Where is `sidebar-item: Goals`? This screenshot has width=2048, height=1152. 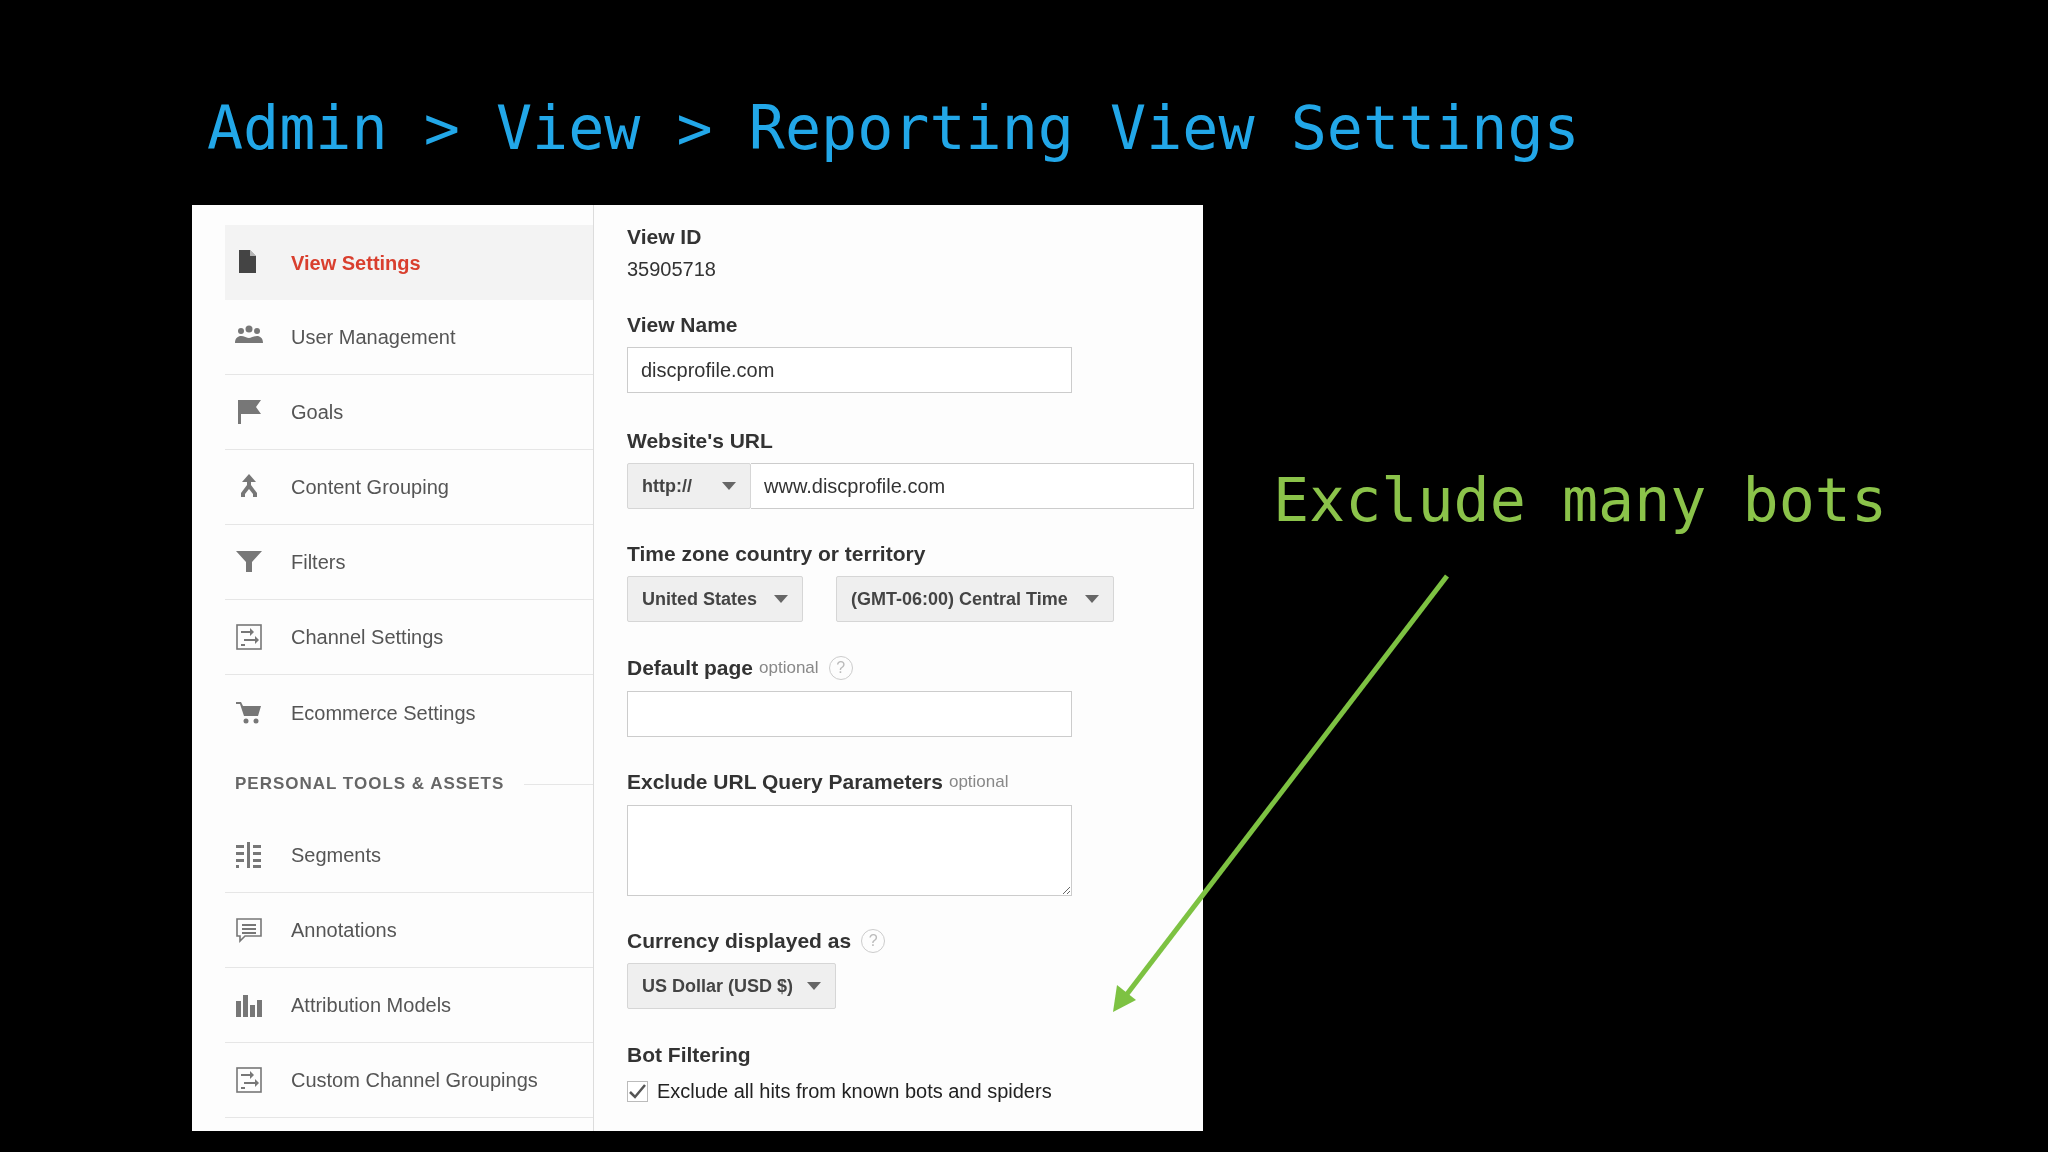 sidebar-item: Goals is located at coordinates (409, 412).